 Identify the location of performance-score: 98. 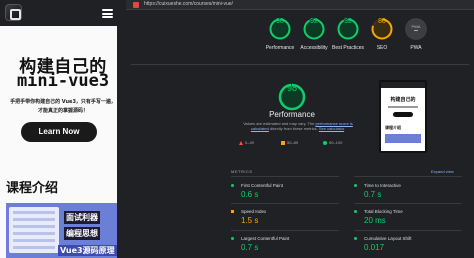
(291, 88).